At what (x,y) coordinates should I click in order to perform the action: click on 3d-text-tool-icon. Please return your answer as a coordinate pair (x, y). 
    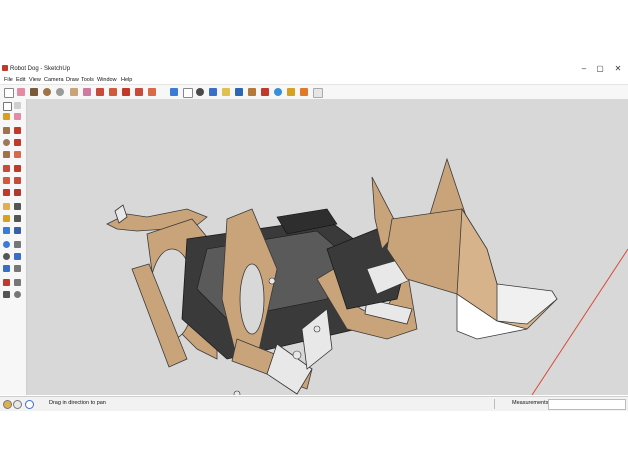
    Looking at the image, I should click on (17, 230).